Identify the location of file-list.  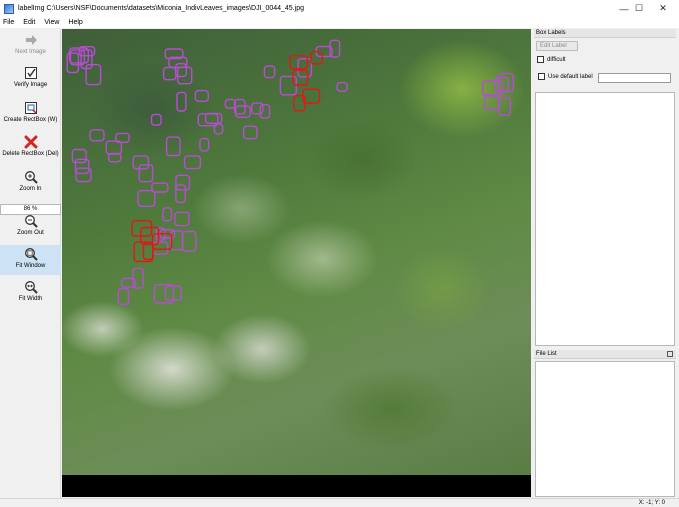
(605, 429).